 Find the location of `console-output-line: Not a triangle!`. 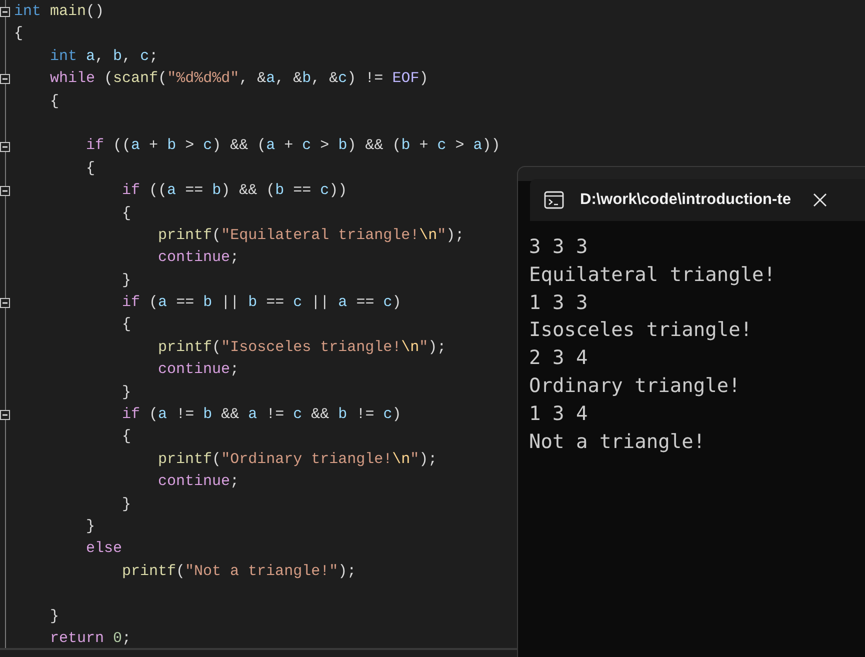

console-output-line: Not a triangle! is located at coordinates (617, 441).